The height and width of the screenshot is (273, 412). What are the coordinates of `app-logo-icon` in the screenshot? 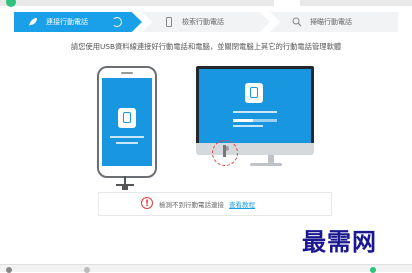 It's located at (11, 3).